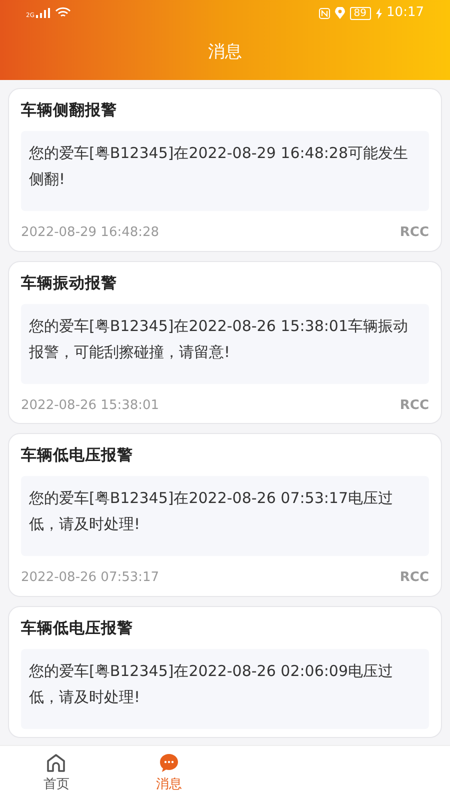 The image size is (450, 800). Describe the element at coordinates (324, 13) in the screenshot. I see `nfc-icon` at that location.